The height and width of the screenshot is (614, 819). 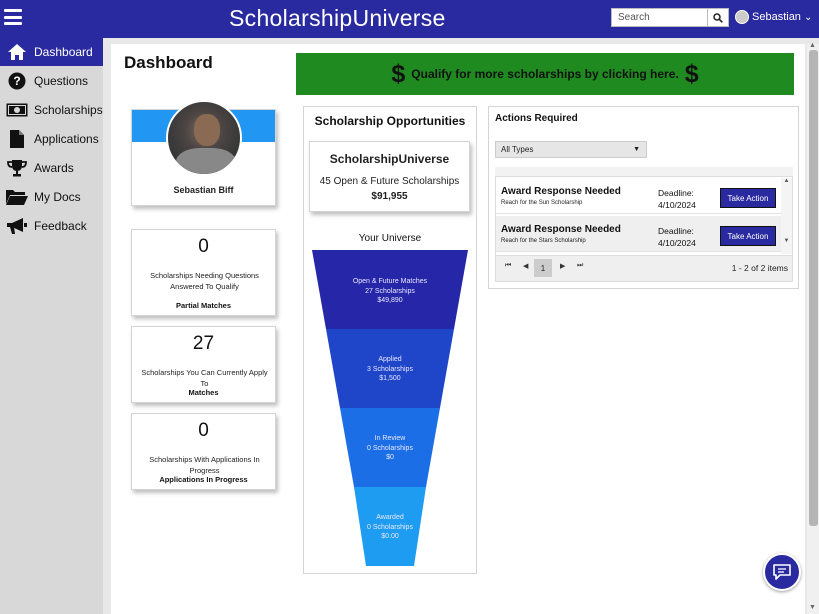 I want to click on document-icon, so click(x=17, y=139).